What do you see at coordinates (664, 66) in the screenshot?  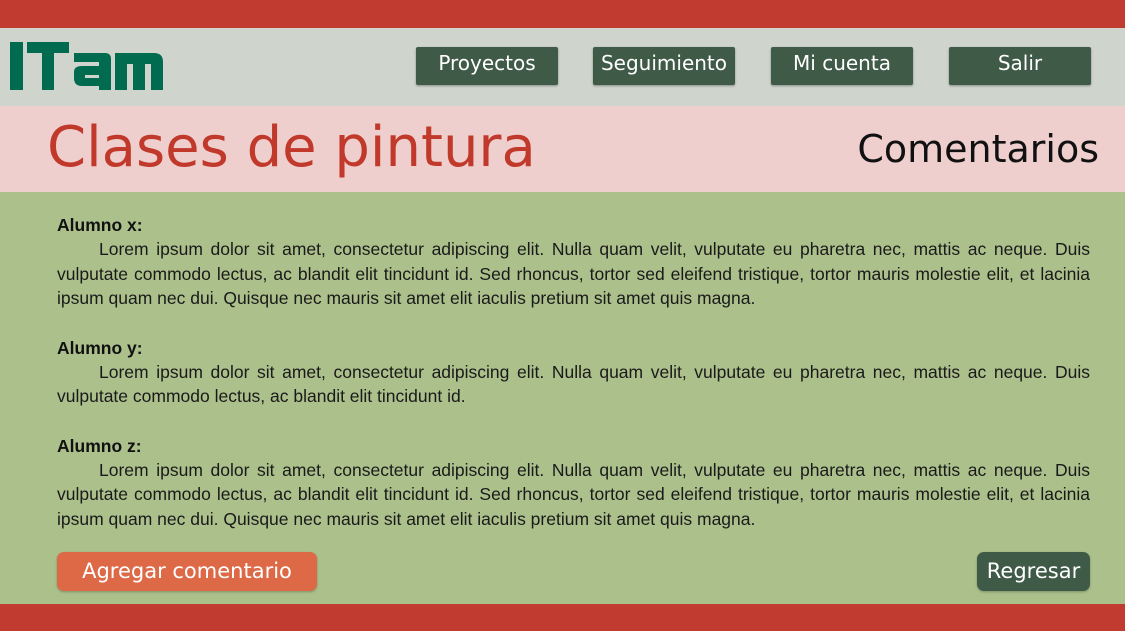 I see `nav-seguimiento-button: Seguimiento` at bounding box center [664, 66].